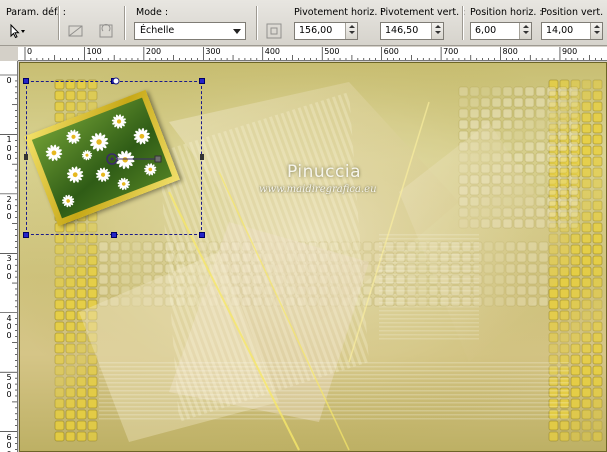 The image size is (607, 452). Describe the element at coordinates (486, 30) in the screenshot. I see `pos-h-value: 6,00` at that location.